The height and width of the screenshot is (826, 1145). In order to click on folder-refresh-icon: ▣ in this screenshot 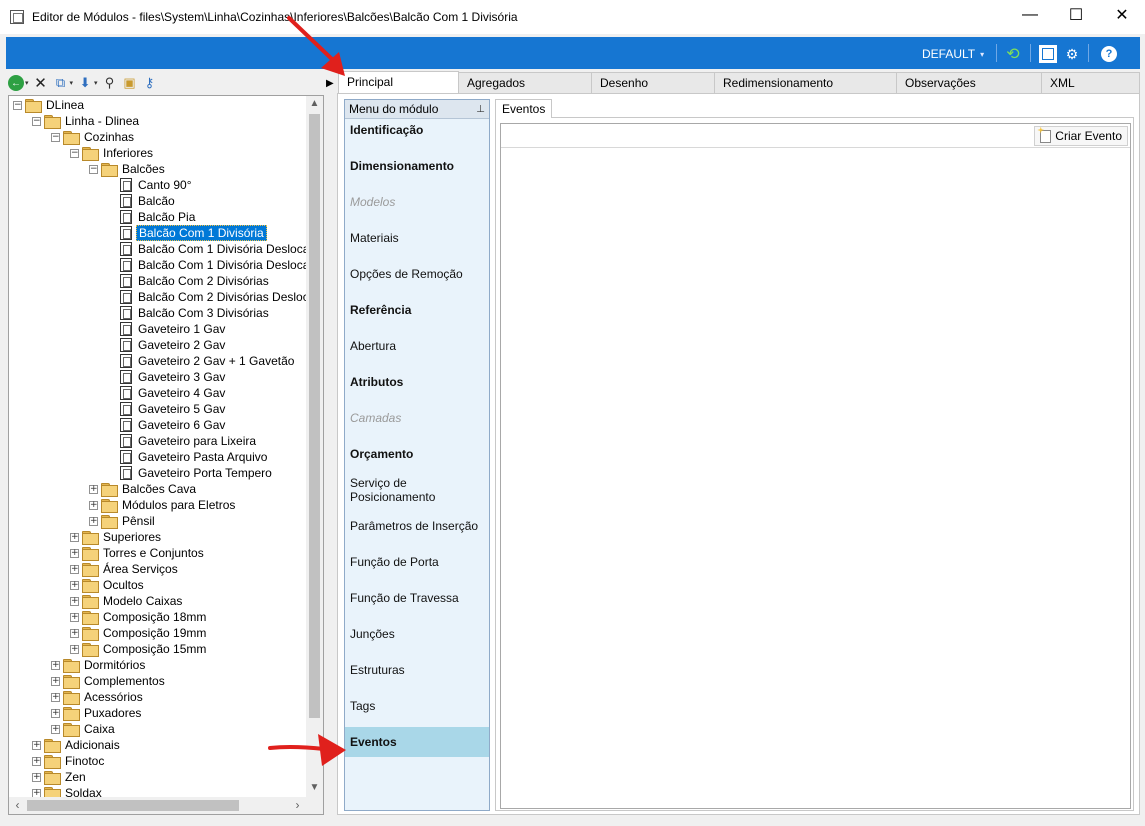, I will do `click(130, 83)`.